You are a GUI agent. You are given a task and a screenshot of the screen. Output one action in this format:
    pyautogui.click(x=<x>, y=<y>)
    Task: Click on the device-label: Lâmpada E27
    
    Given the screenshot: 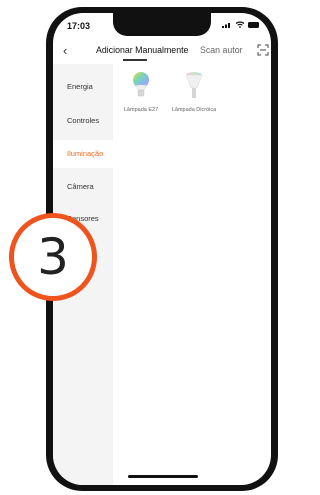 What is the action you would take?
    pyautogui.click(x=141, y=110)
    